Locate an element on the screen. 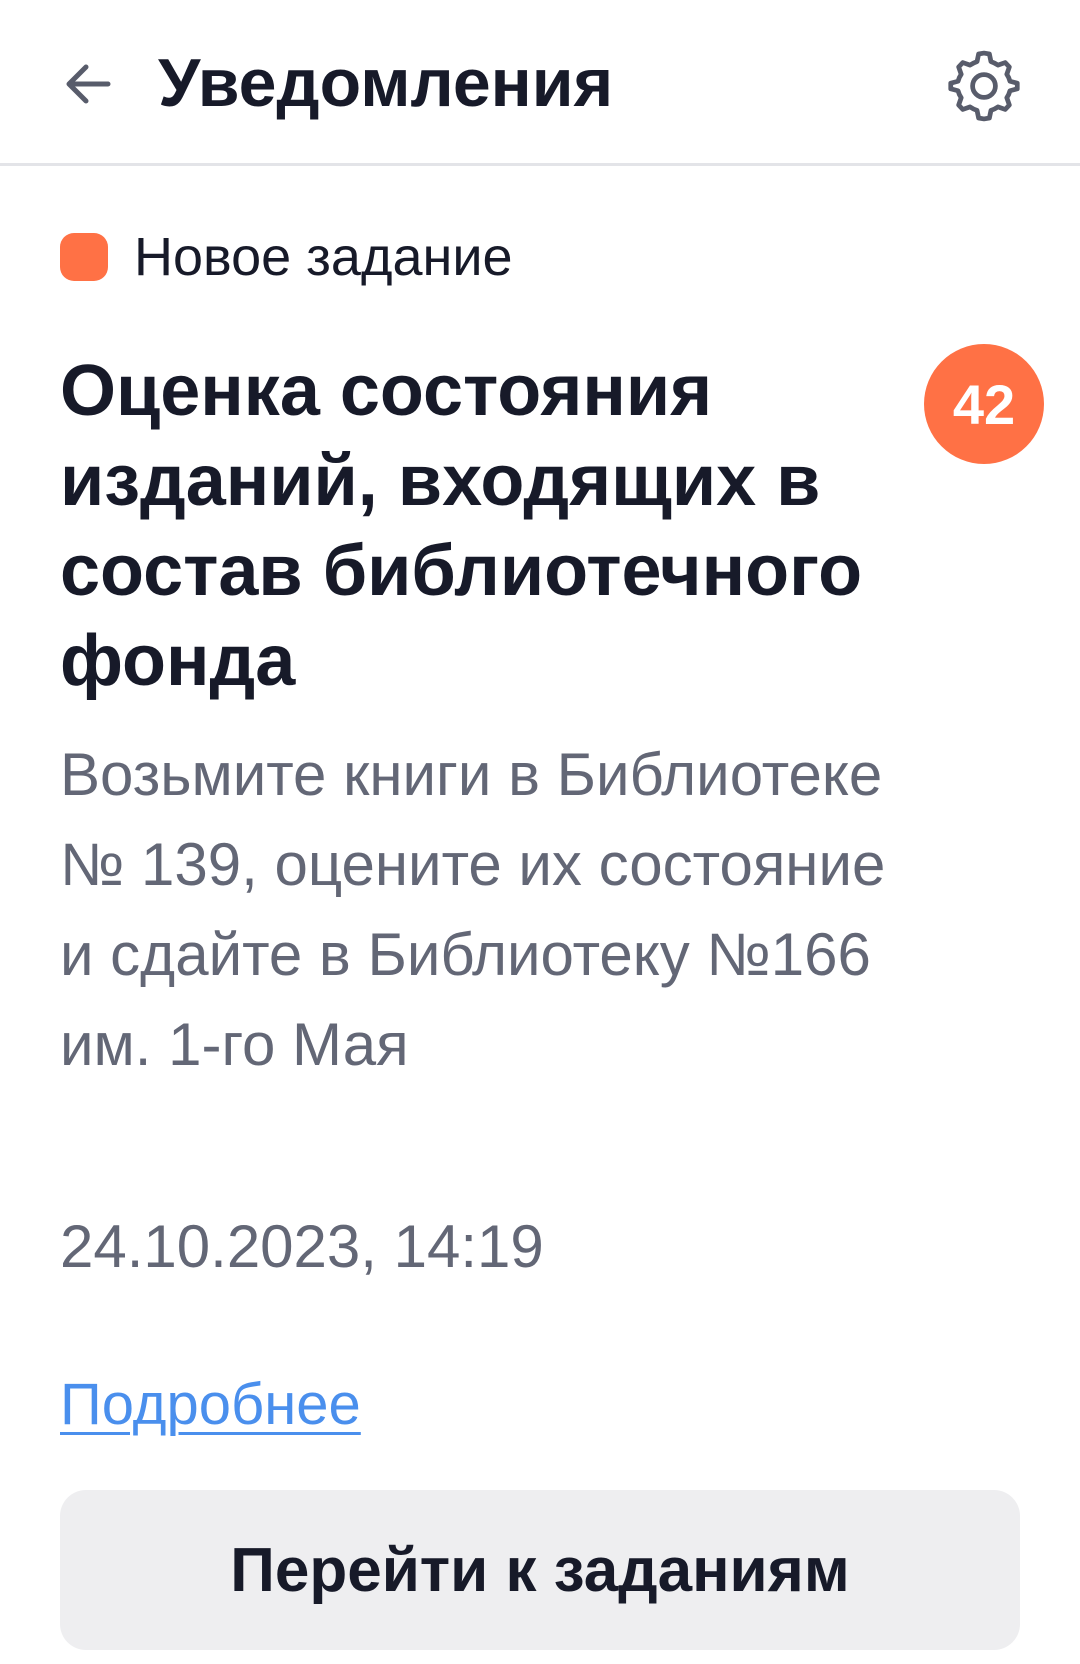 The image size is (1080, 1664). notification-status: Новое задание is located at coordinates (286, 257).